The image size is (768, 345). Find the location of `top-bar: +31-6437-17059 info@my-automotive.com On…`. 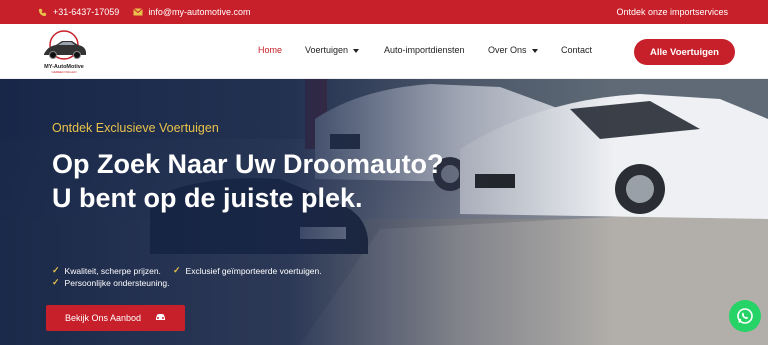

top-bar: +31-6437-17059 info@my-automotive.com On… is located at coordinates (384, 12).